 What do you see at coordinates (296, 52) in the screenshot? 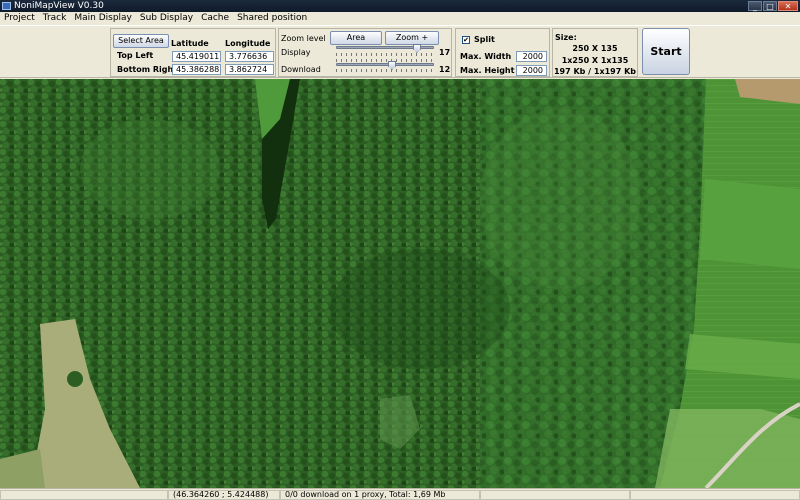
I see `display-label: Display` at bounding box center [296, 52].